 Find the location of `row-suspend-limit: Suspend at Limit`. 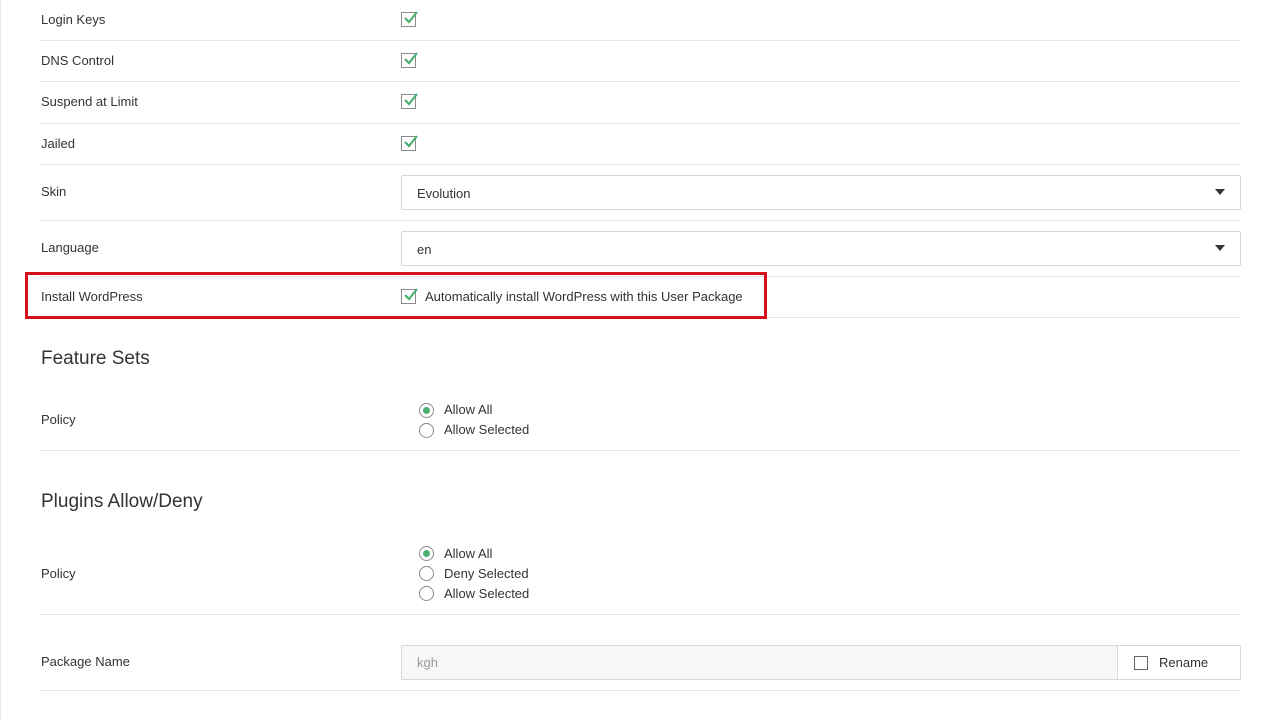

row-suspend-limit: Suspend at Limit is located at coordinates (640, 103).